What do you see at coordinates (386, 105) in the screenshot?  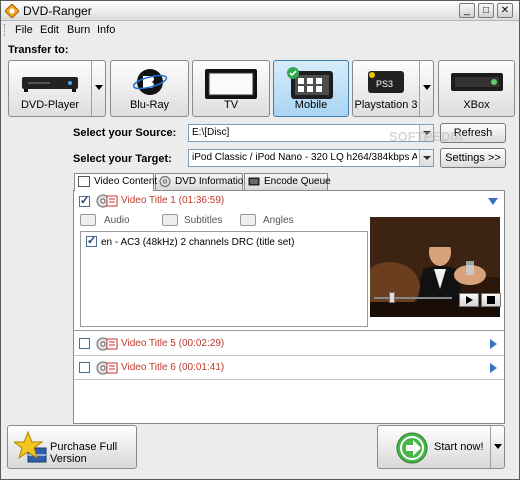 I see `device-label: Playstation 3` at bounding box center [386, 105].